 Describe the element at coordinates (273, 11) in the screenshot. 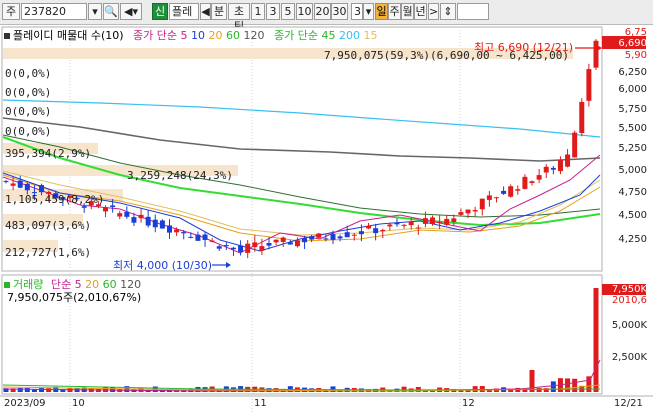

I see `period-3-button: 3` at that location.